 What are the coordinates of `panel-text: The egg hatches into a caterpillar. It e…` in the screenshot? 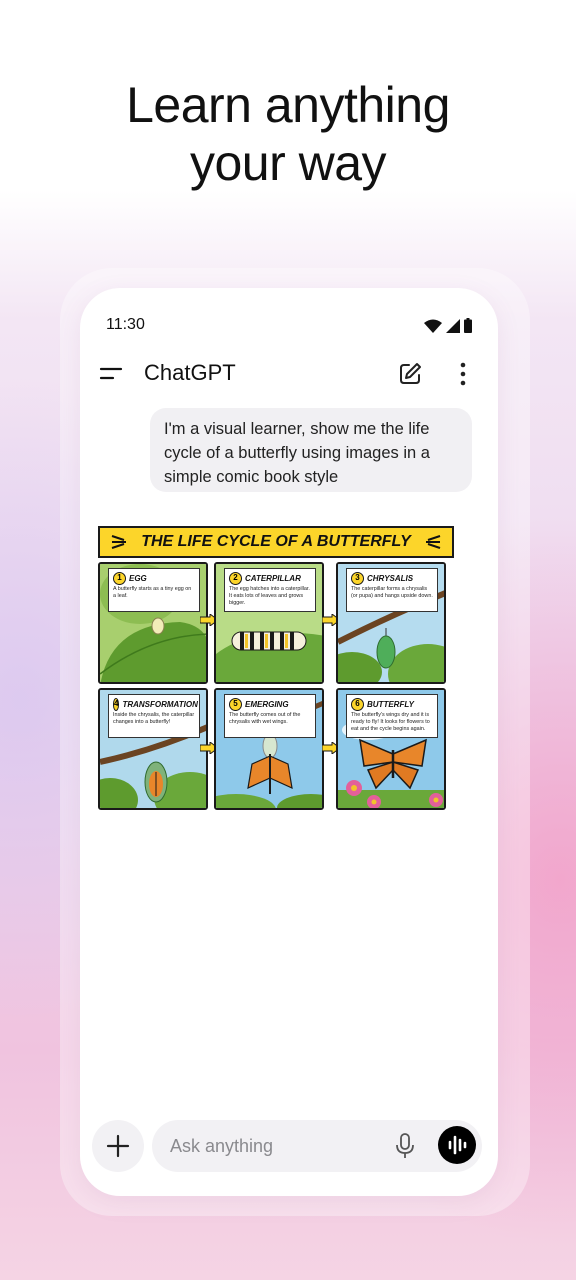 It's located at (269, 596).